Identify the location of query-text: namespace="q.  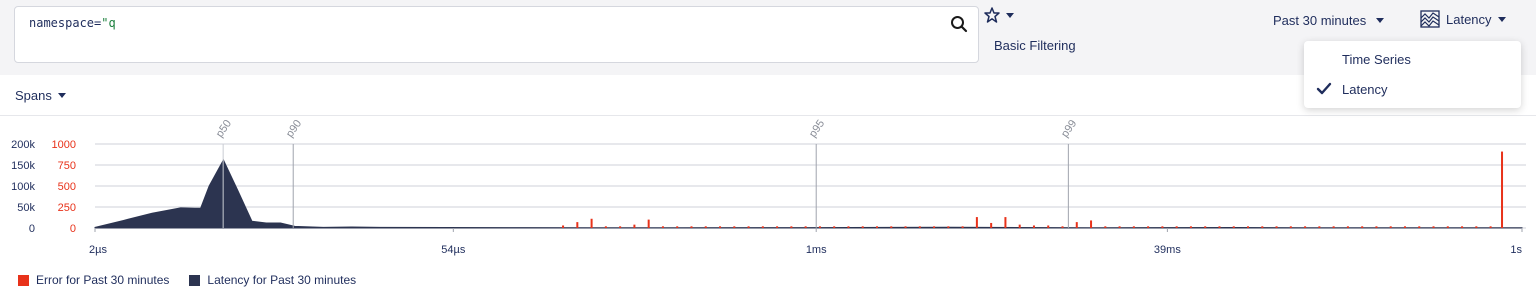
(72, 23).